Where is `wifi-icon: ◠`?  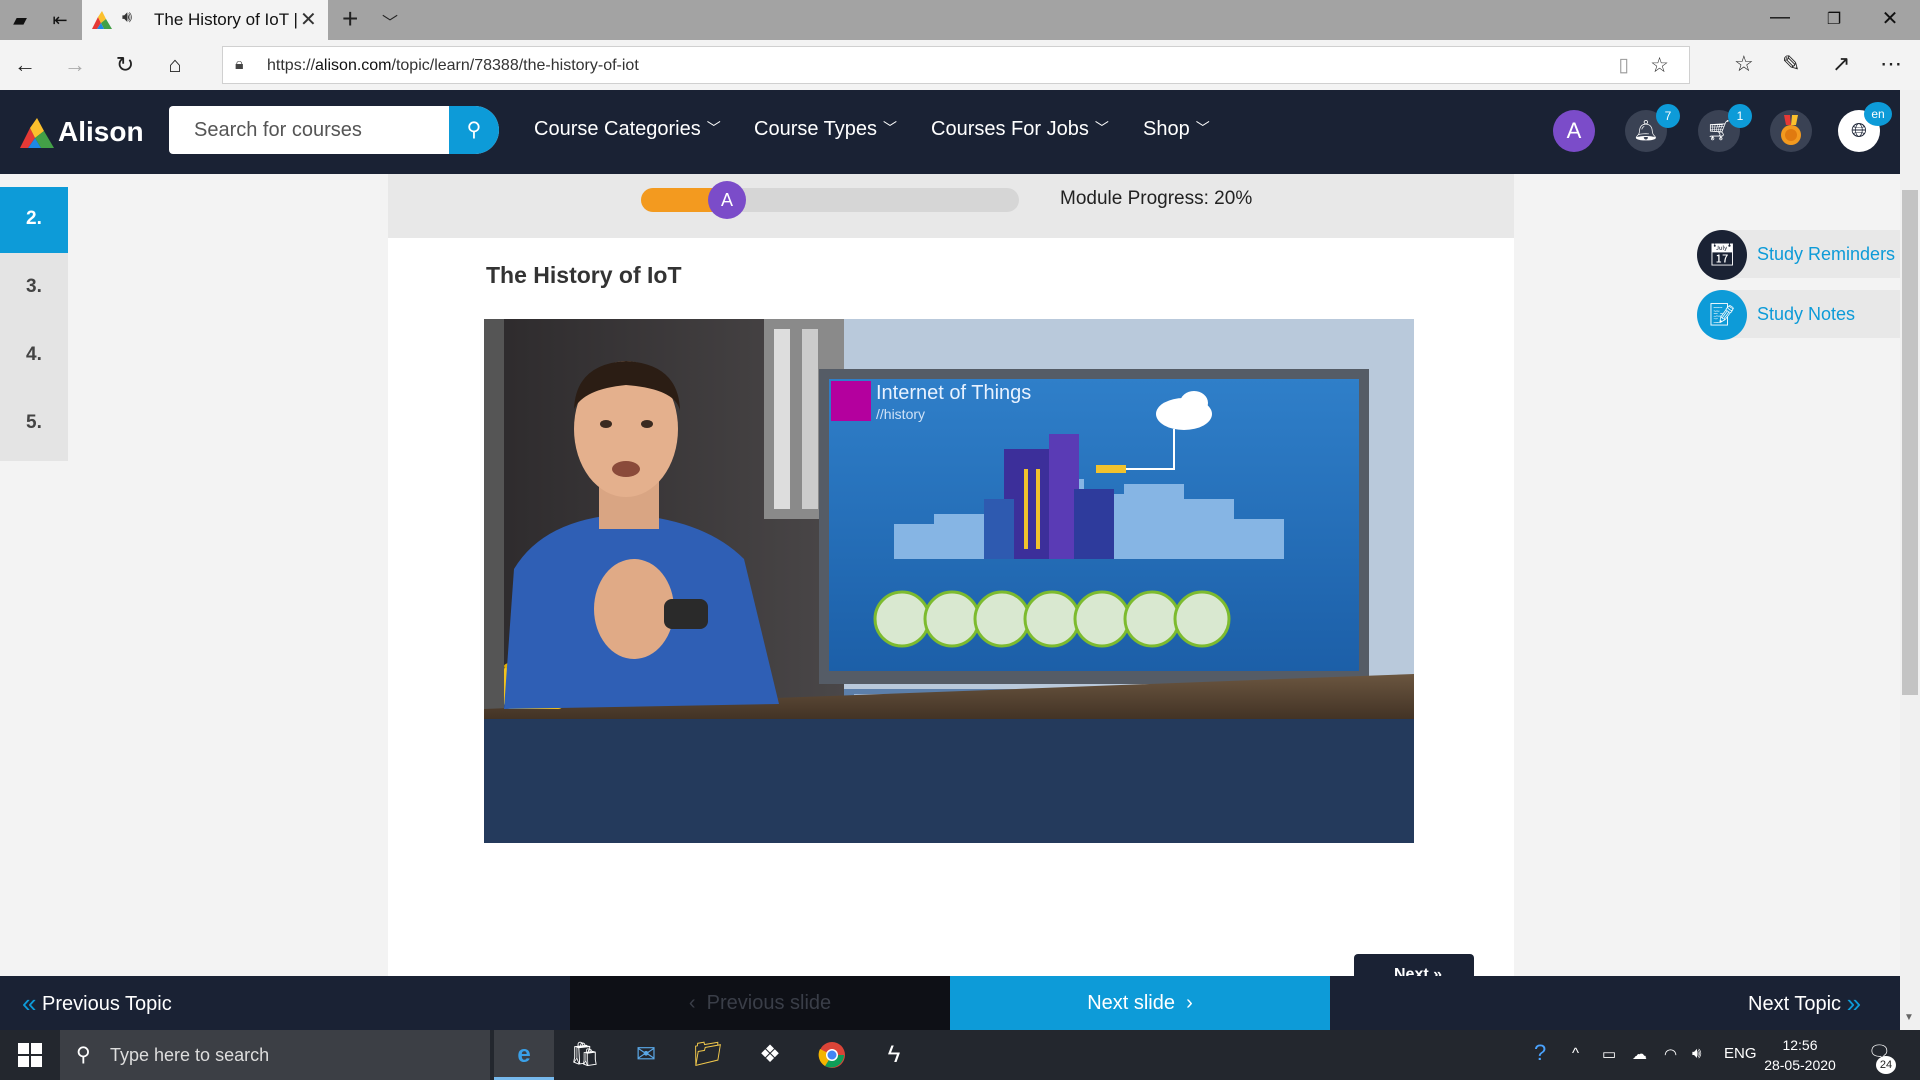 wifi-icon: ◠ is located at coordinates (1670, 1054).